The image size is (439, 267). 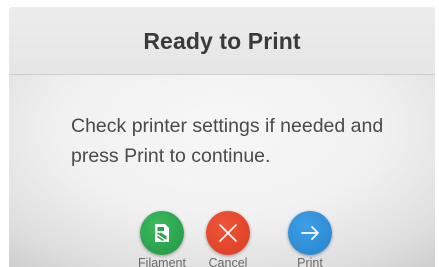 What do you see at coordinates (227, 126) in the screenshot?
I see `message-line-1: Check printer settings if needed and` at bounding box center [227, 126].